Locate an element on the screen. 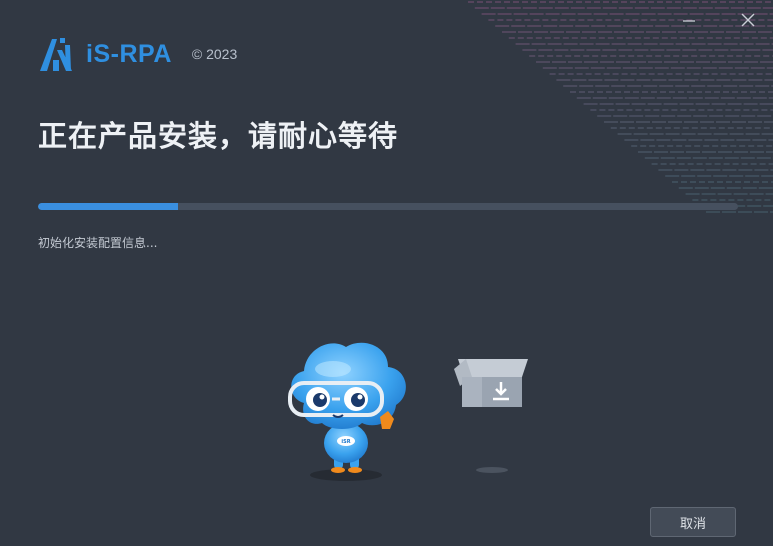 This screenshot has width=773, height=546. cloud-mascot-icon: iSR is located at coordinates (347, 411).